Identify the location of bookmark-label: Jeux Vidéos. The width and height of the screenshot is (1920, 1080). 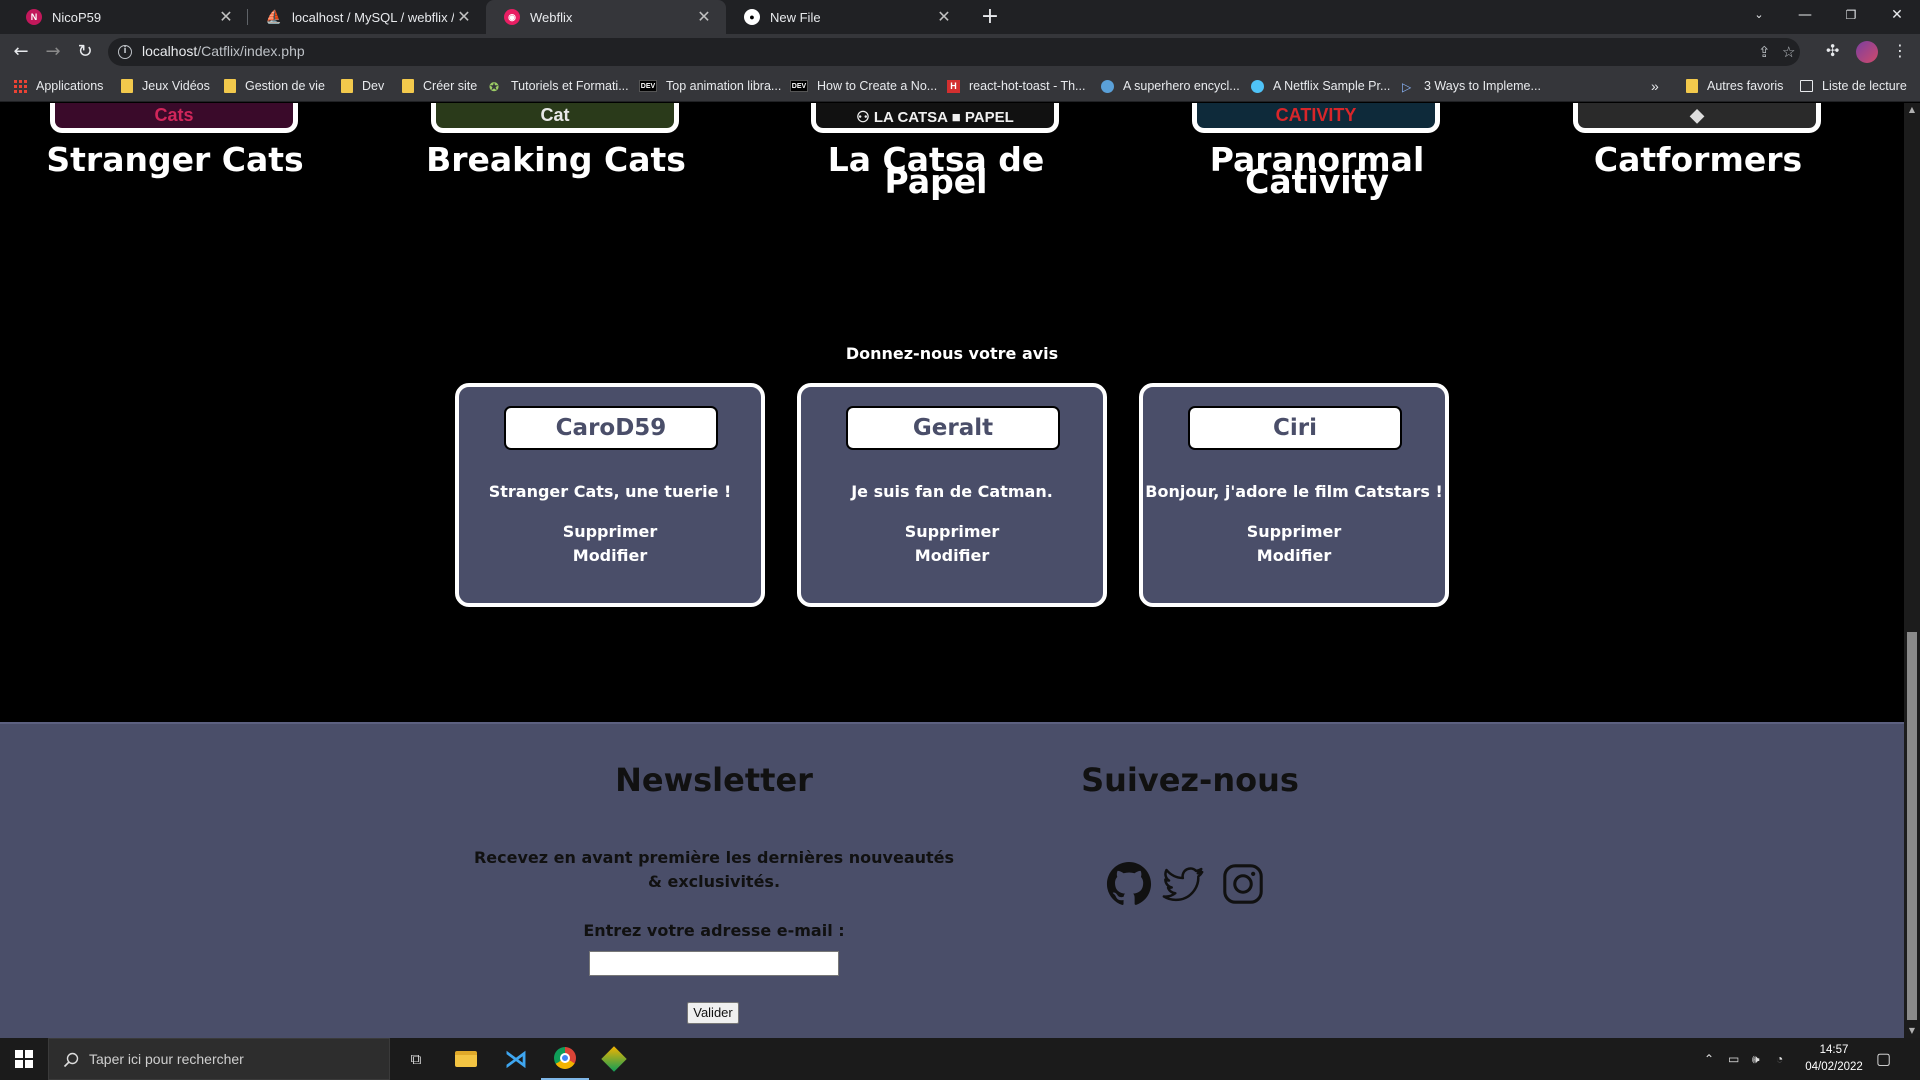
(176, 86).